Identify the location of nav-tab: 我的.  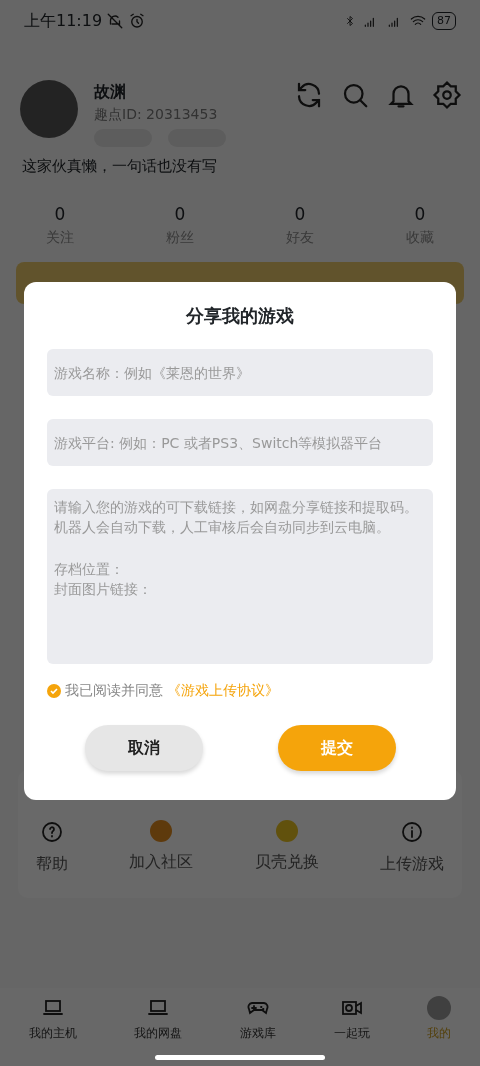
(439, 1031).